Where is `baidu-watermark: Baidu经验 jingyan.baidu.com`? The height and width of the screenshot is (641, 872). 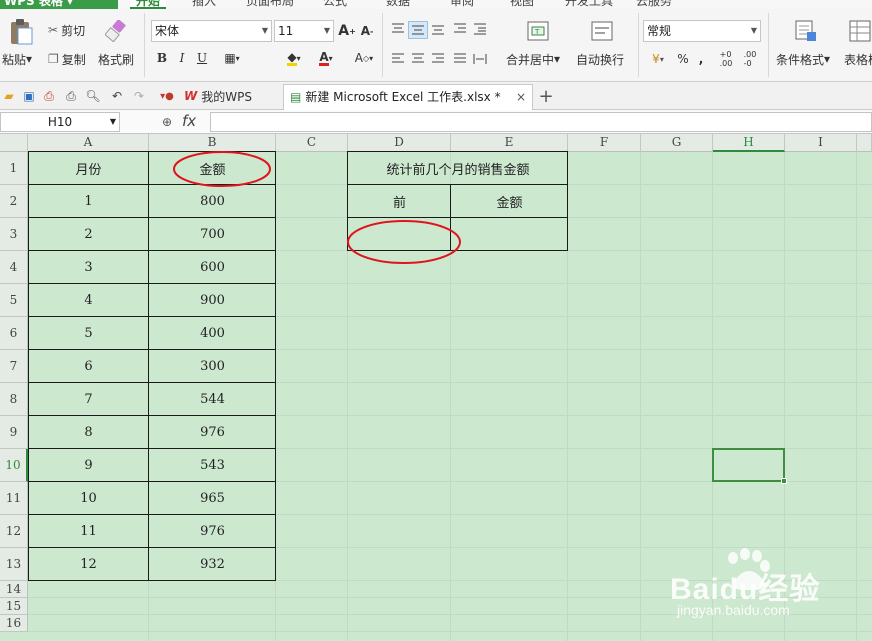 baidu-watermark: Baidu经验 jingyan.baidu.com is located at coordinates (765, 588).